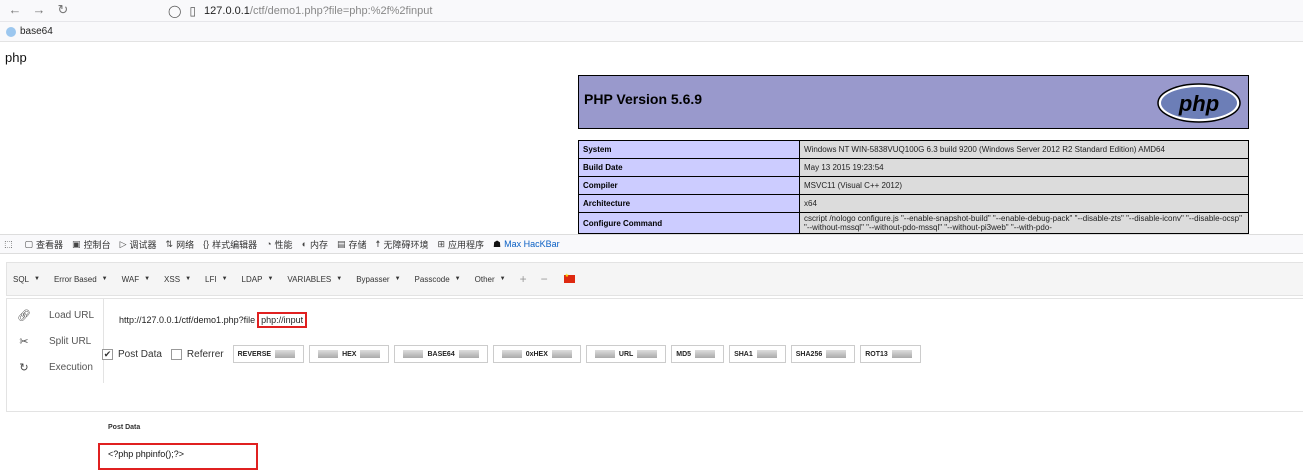 This screenshot has width=1303, height=473. What do you see at coordinates (279, 244) in the screenshot?
I see `tab-performance: ◔ 性能` at bounding box center [279, 244].